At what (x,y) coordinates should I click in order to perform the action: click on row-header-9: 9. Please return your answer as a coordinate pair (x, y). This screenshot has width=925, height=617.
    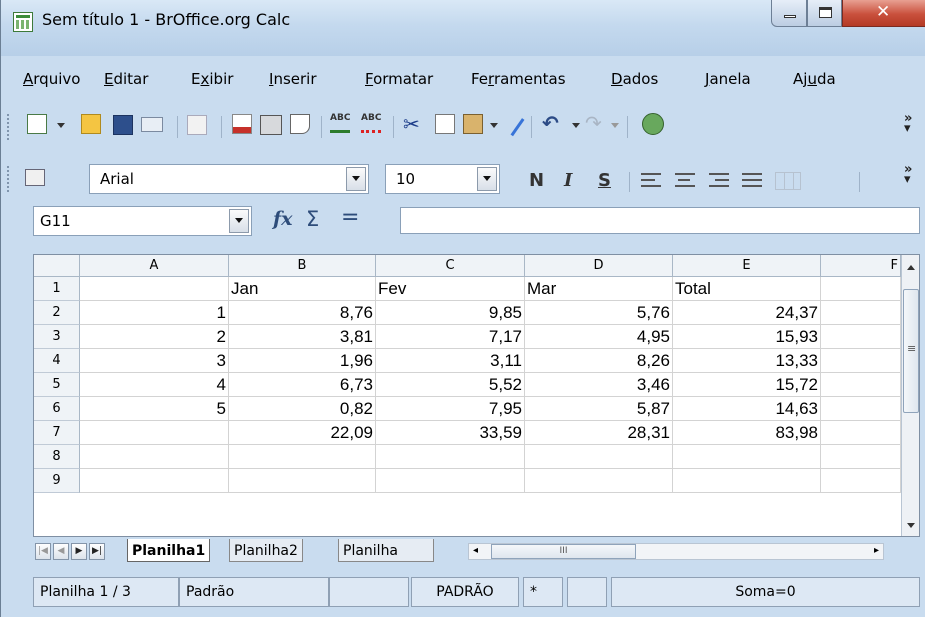
    Looking at the image, I should click on (57, 481).